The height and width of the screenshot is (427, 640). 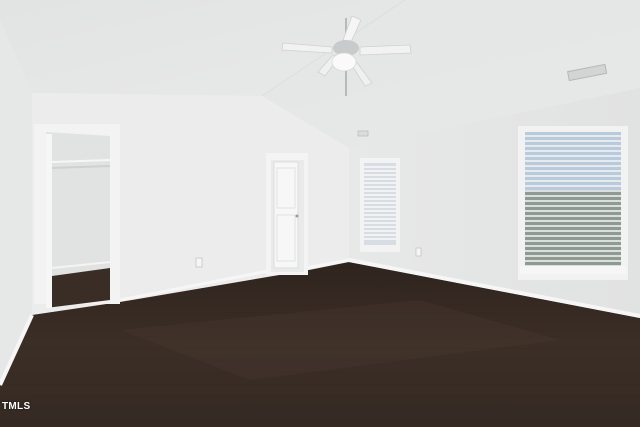 I want to click on small-window, so click(x=380, y=205).